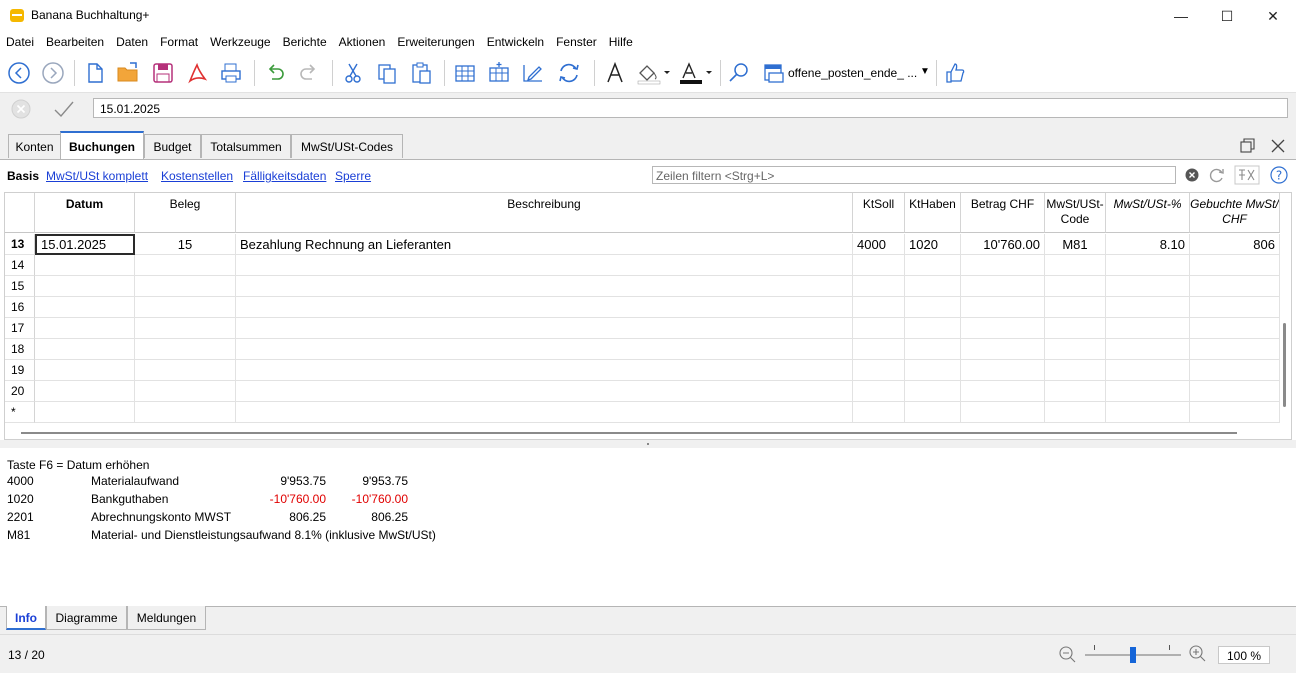 This screenshot has width=1296, height=673. What do you see at coordinates (97, 176) in the screenshot?
I see `view-mwst-komplett: MwSt/USt komplett` at bounding box center [97, 176].